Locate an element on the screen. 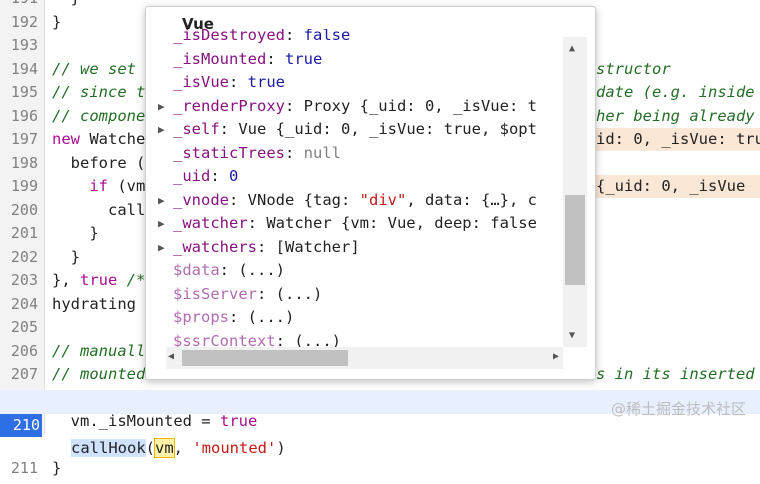 The image size is (760, 484). property-row: $ssrContext: (...) is located at coordinates (354, 339).